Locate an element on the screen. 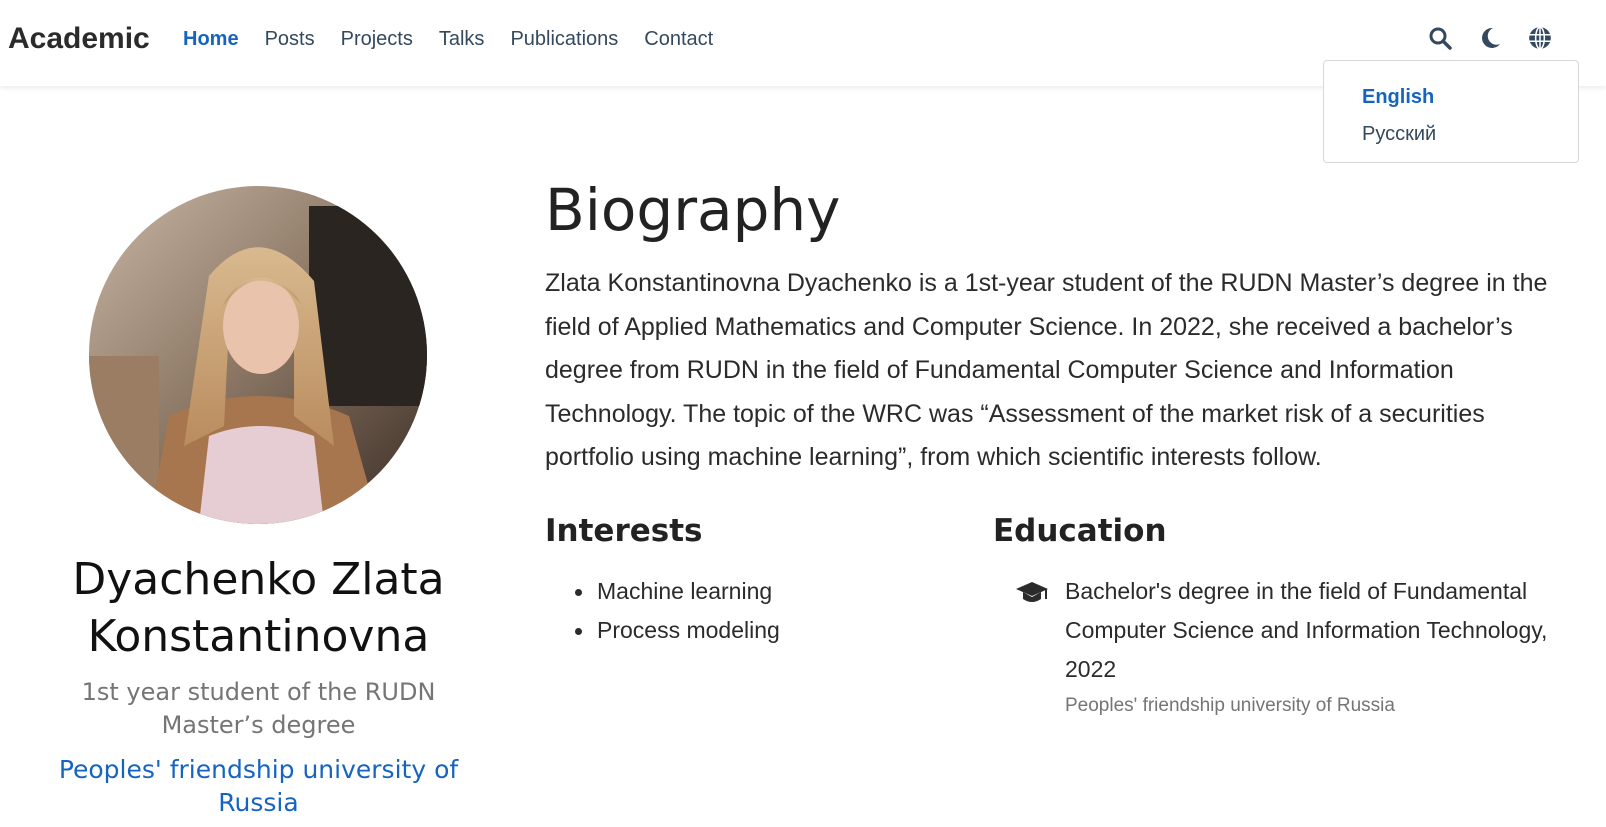 The image size is (1606, 827). profile-organization-link: Peoples' friendship university of Russia is located at coordinates (258, 786).